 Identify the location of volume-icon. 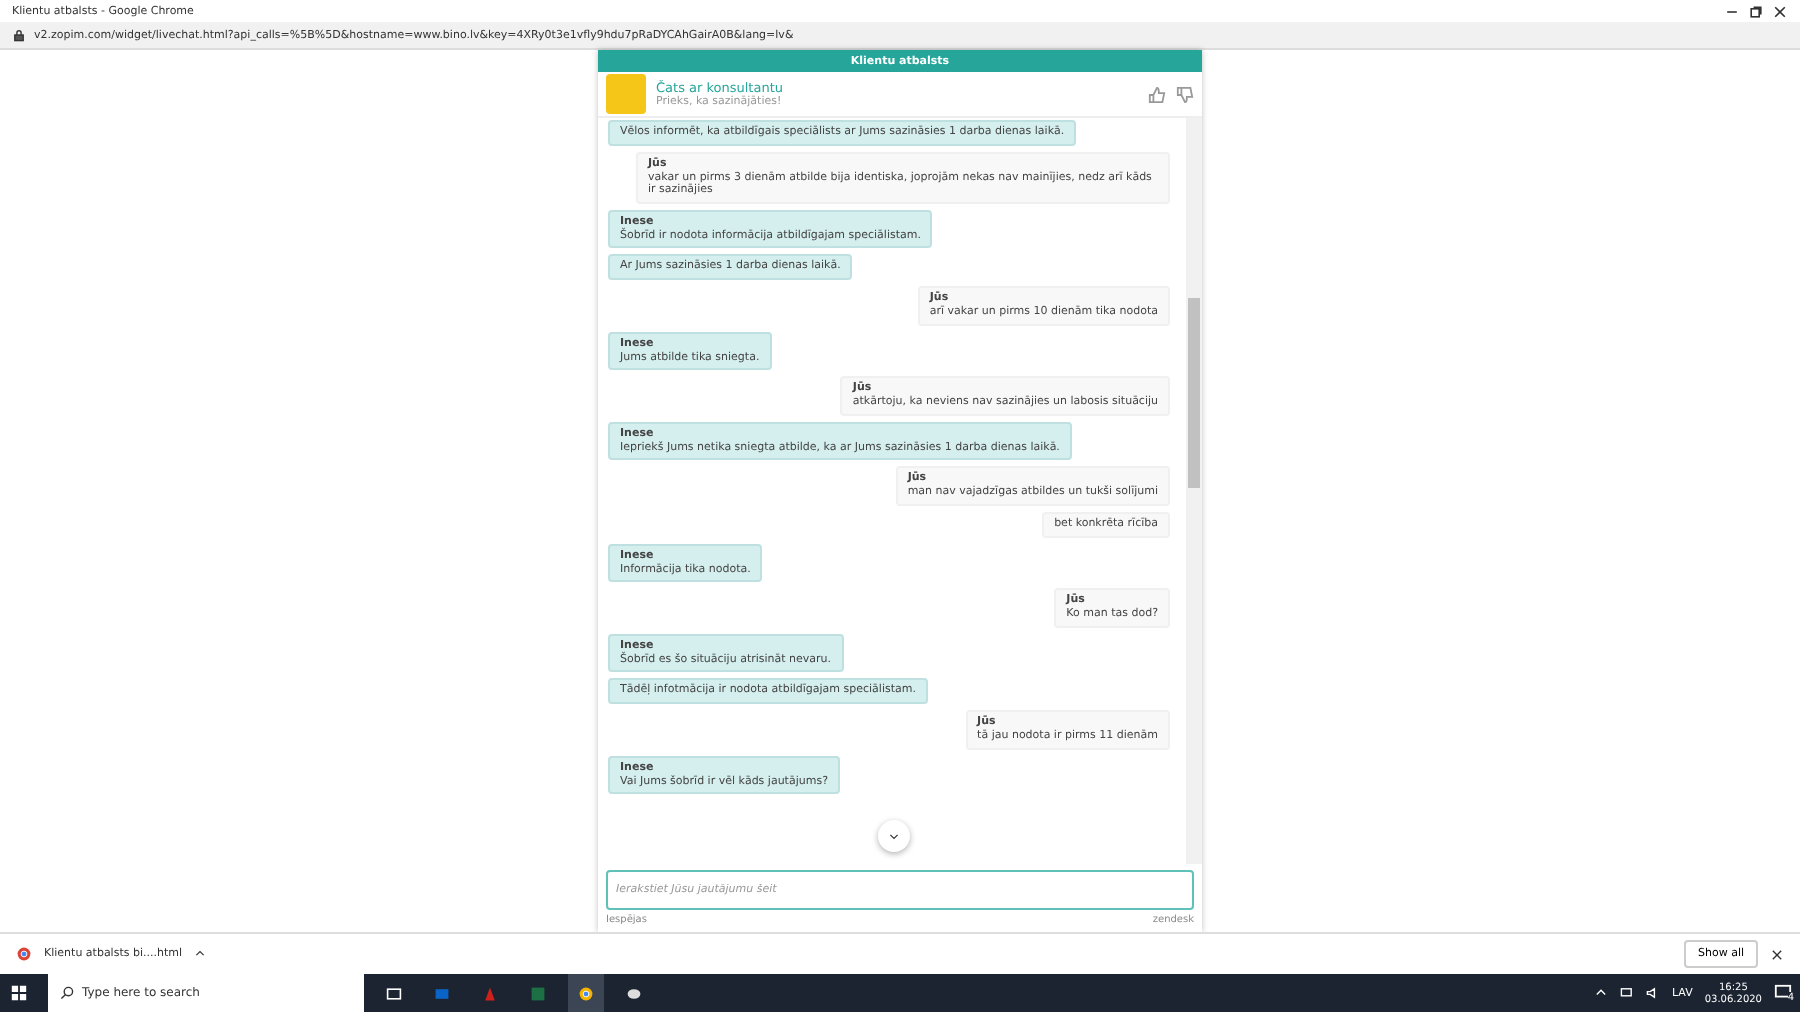
(1652, 993).